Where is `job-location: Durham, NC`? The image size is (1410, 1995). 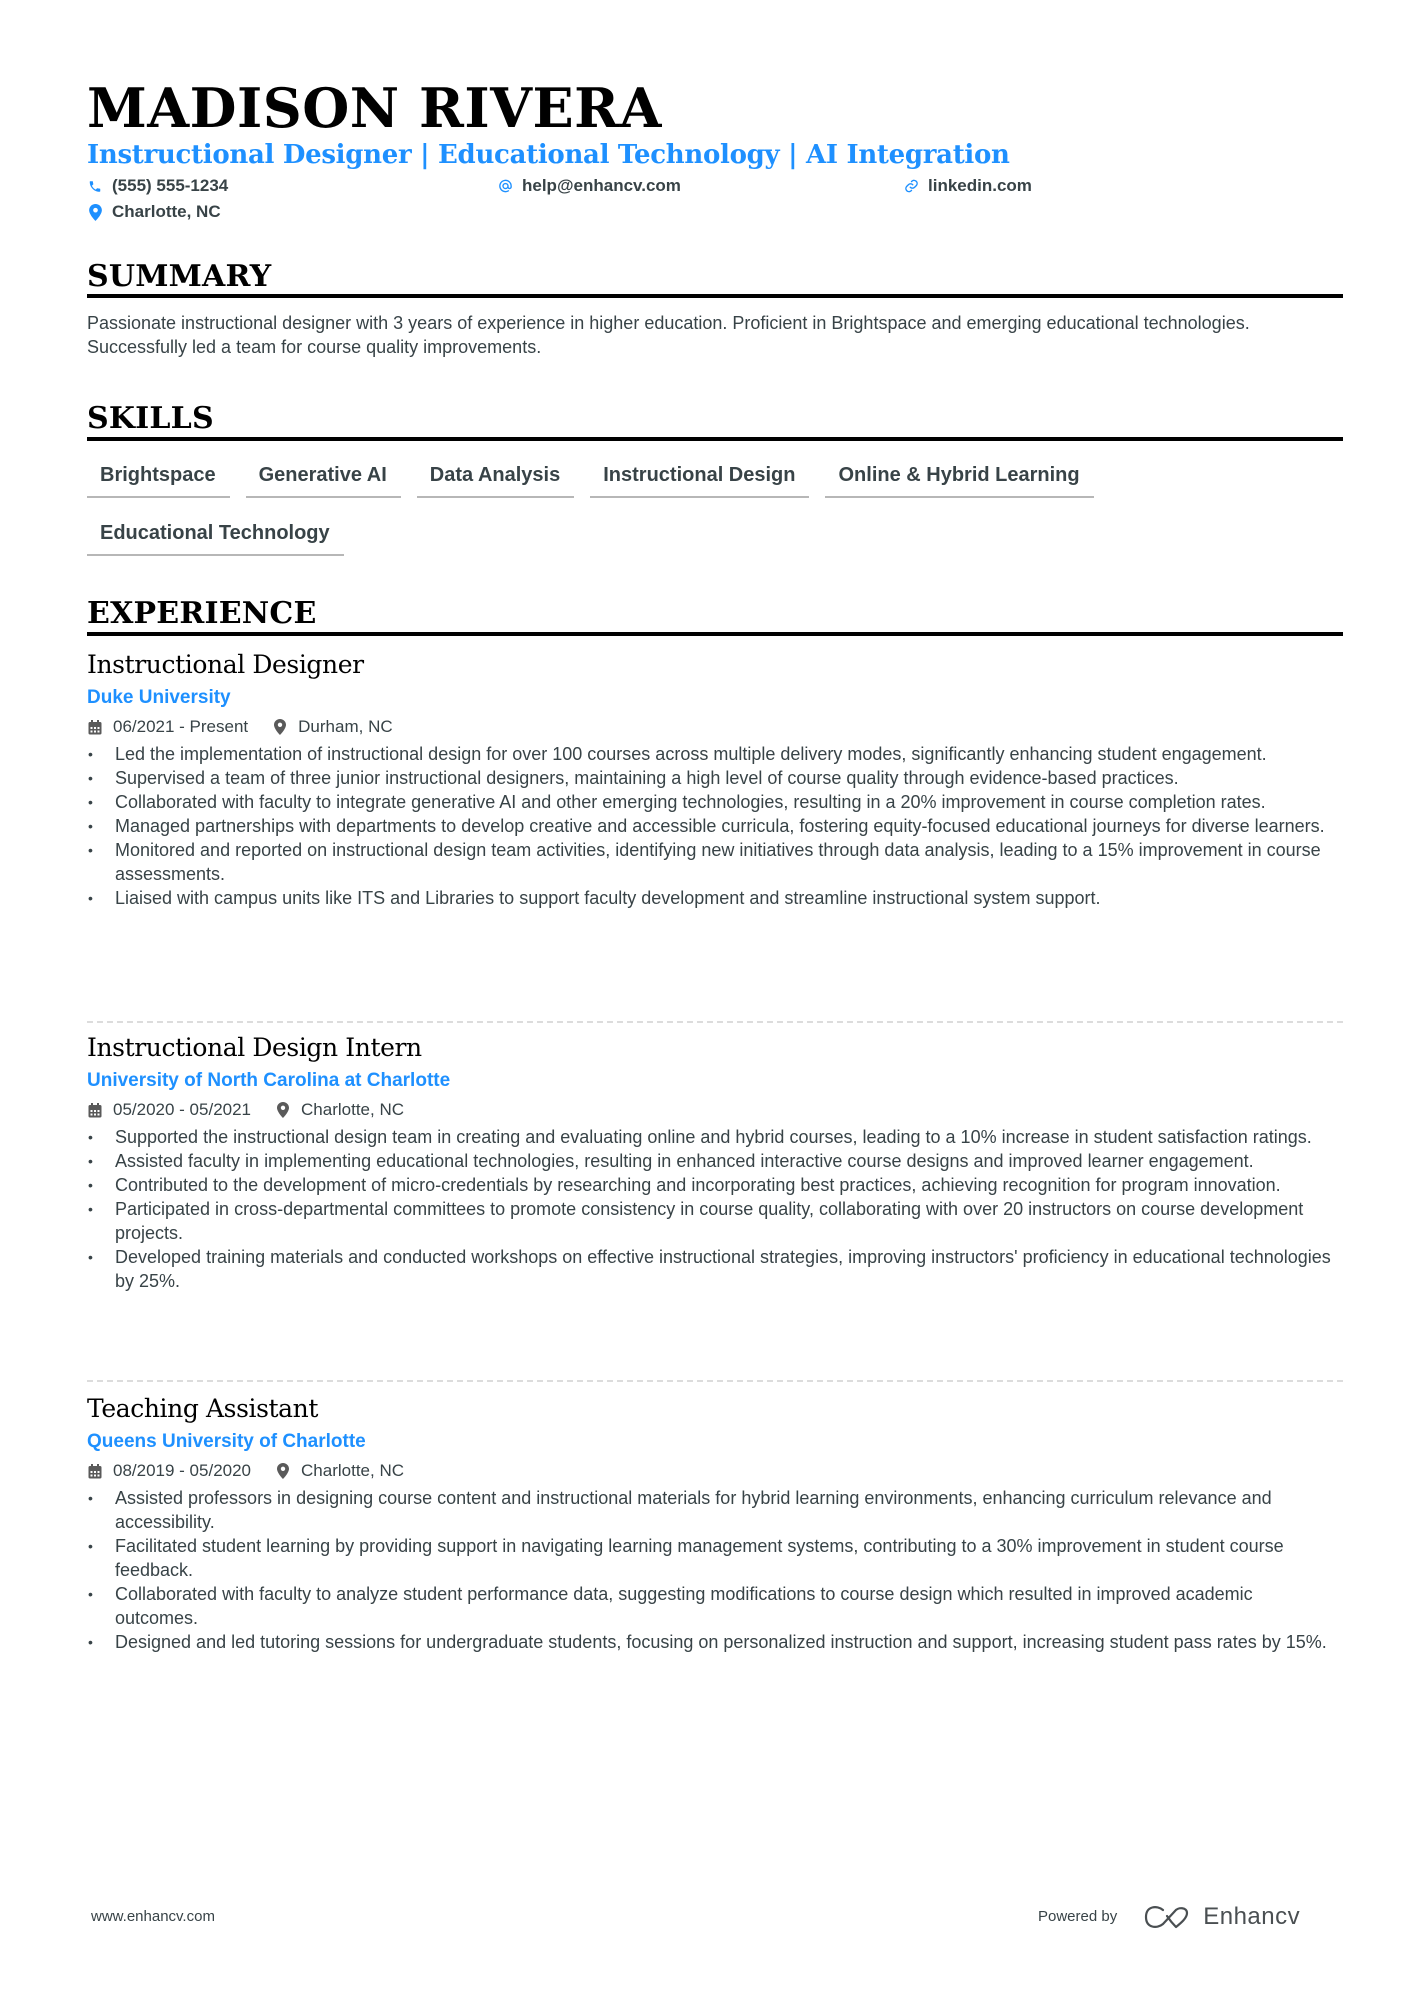
job-location: Durham, NC is located at coordinates (345, 726).